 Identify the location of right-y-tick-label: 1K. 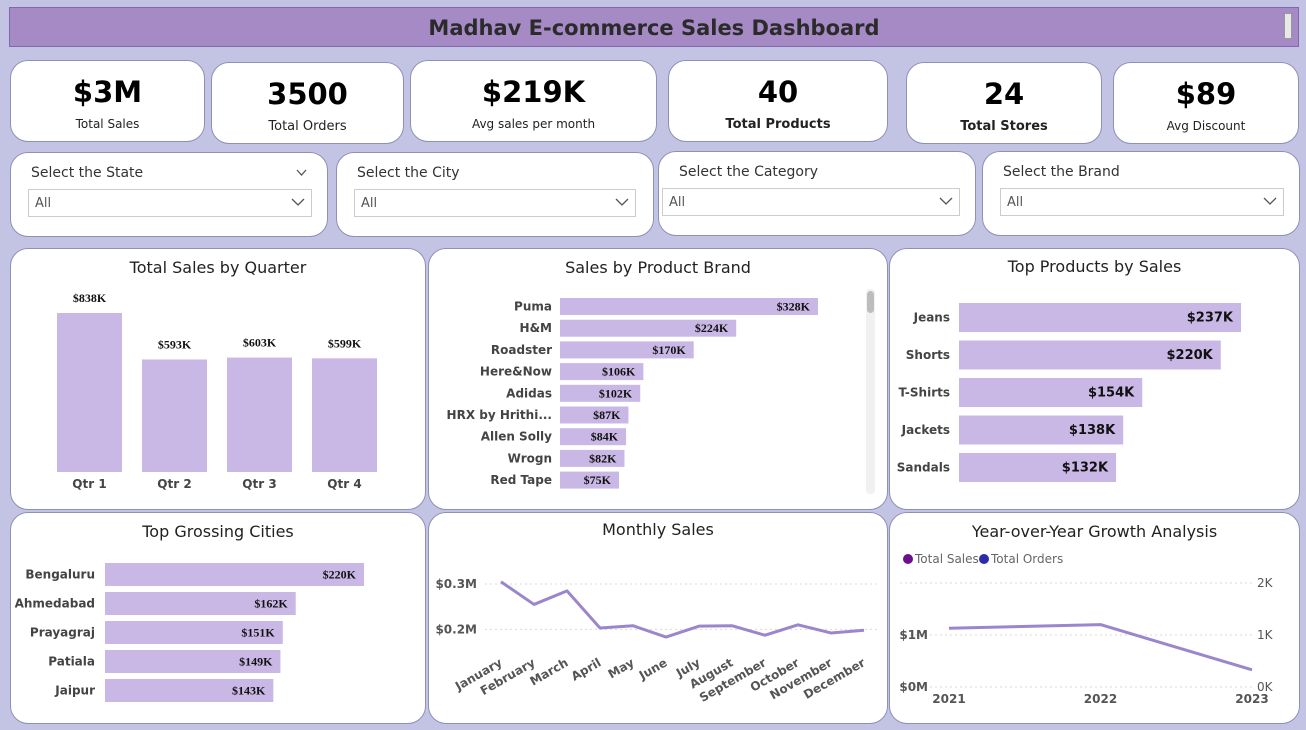
(1265, 635).